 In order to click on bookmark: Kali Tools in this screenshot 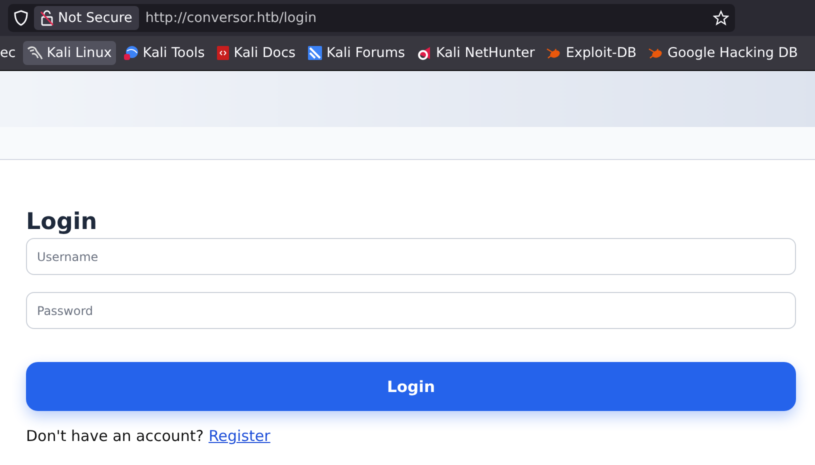, I will do `click(163, 53)`.